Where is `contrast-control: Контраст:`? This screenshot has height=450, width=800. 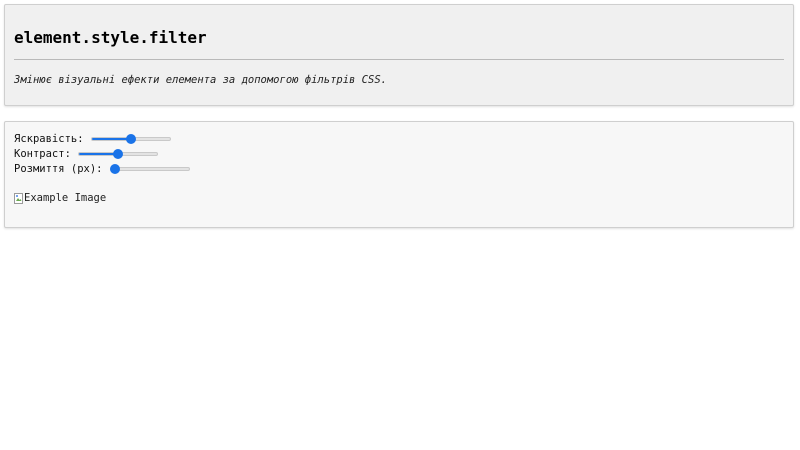 contrast-control: Контраст: is located at coordinates (86, 154).